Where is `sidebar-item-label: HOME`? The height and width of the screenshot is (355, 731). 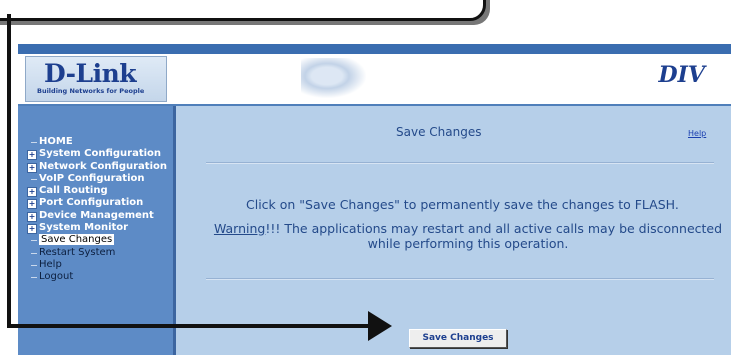 sidebar-item-label: HOME is located at coordinates (56, 141).